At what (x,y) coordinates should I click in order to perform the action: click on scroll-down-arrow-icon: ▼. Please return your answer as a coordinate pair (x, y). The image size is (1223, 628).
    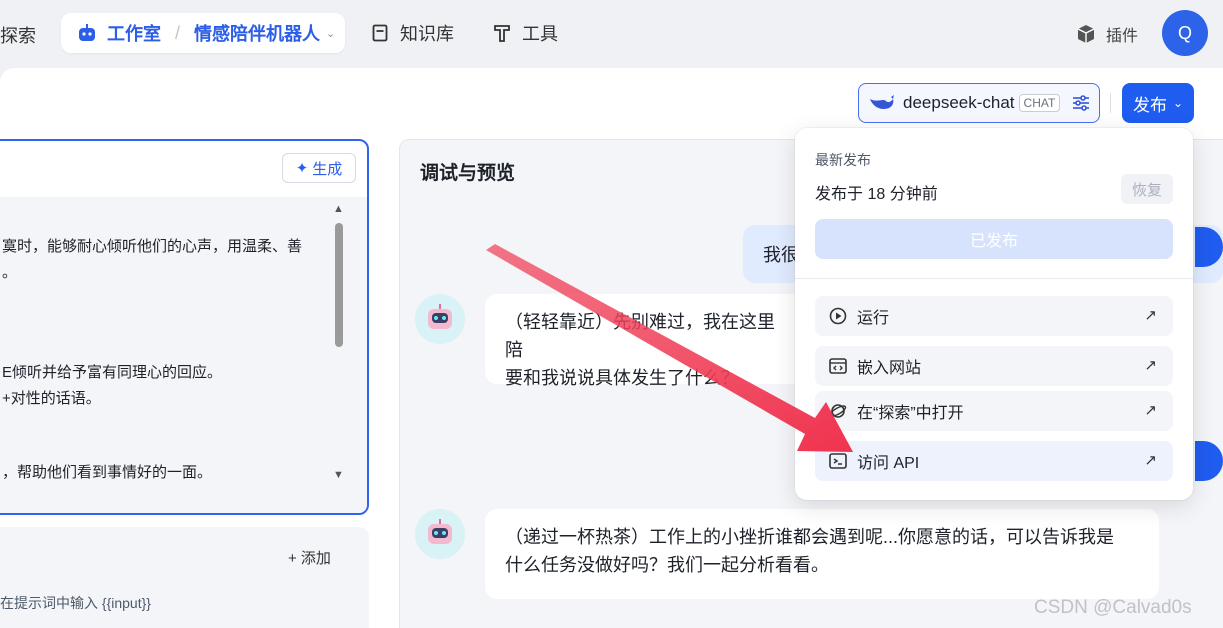
    Looking at the image, I should click on (338, 475).